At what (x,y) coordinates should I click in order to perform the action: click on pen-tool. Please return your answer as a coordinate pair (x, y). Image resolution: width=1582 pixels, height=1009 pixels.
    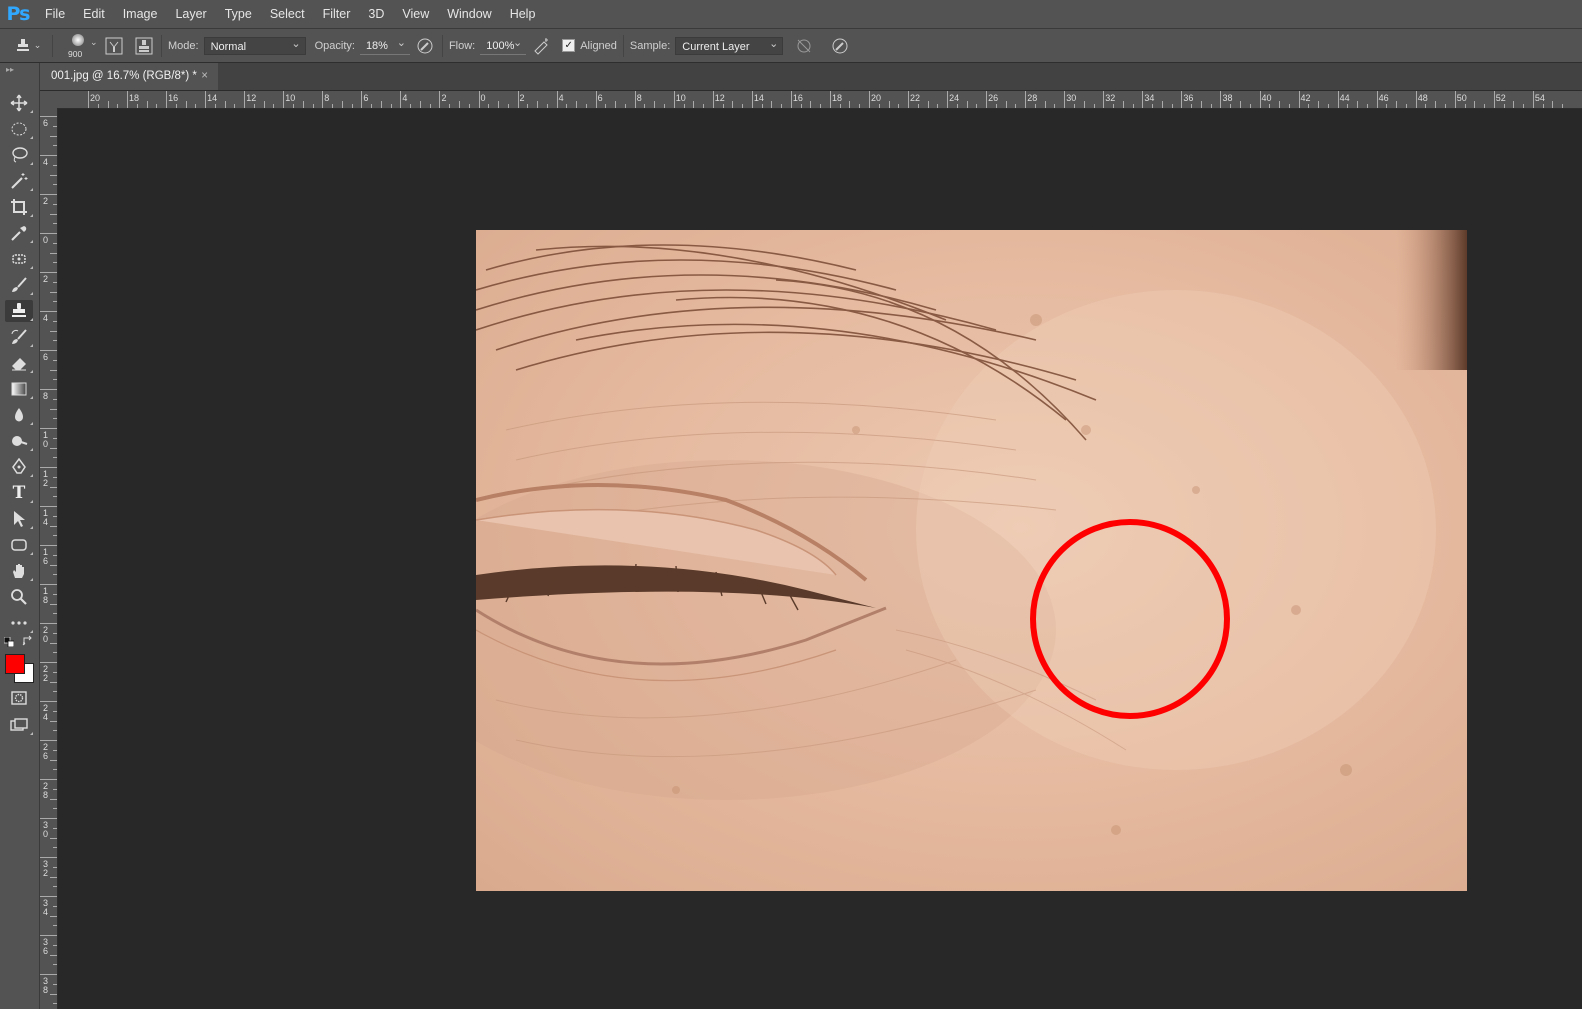
    Looking at the image, I should click on (19, 467).